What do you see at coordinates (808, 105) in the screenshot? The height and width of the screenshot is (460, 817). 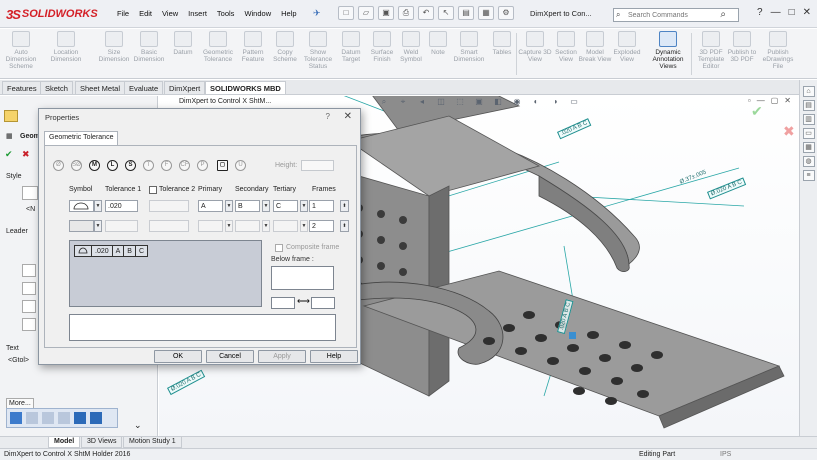 I see `resources-icon: ▤` at bounding box center [808, 105].